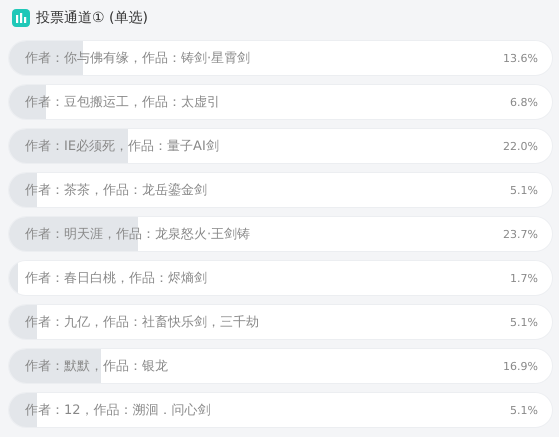 The width and height of the screenshot is (559, 437). What do you see at coordinates (280, 58) in the screenshot?
I see `poll-option: 作者：你与佛有缘，作品：铸剑·星霄剑 13.6%` at bounding box center [280, 58].